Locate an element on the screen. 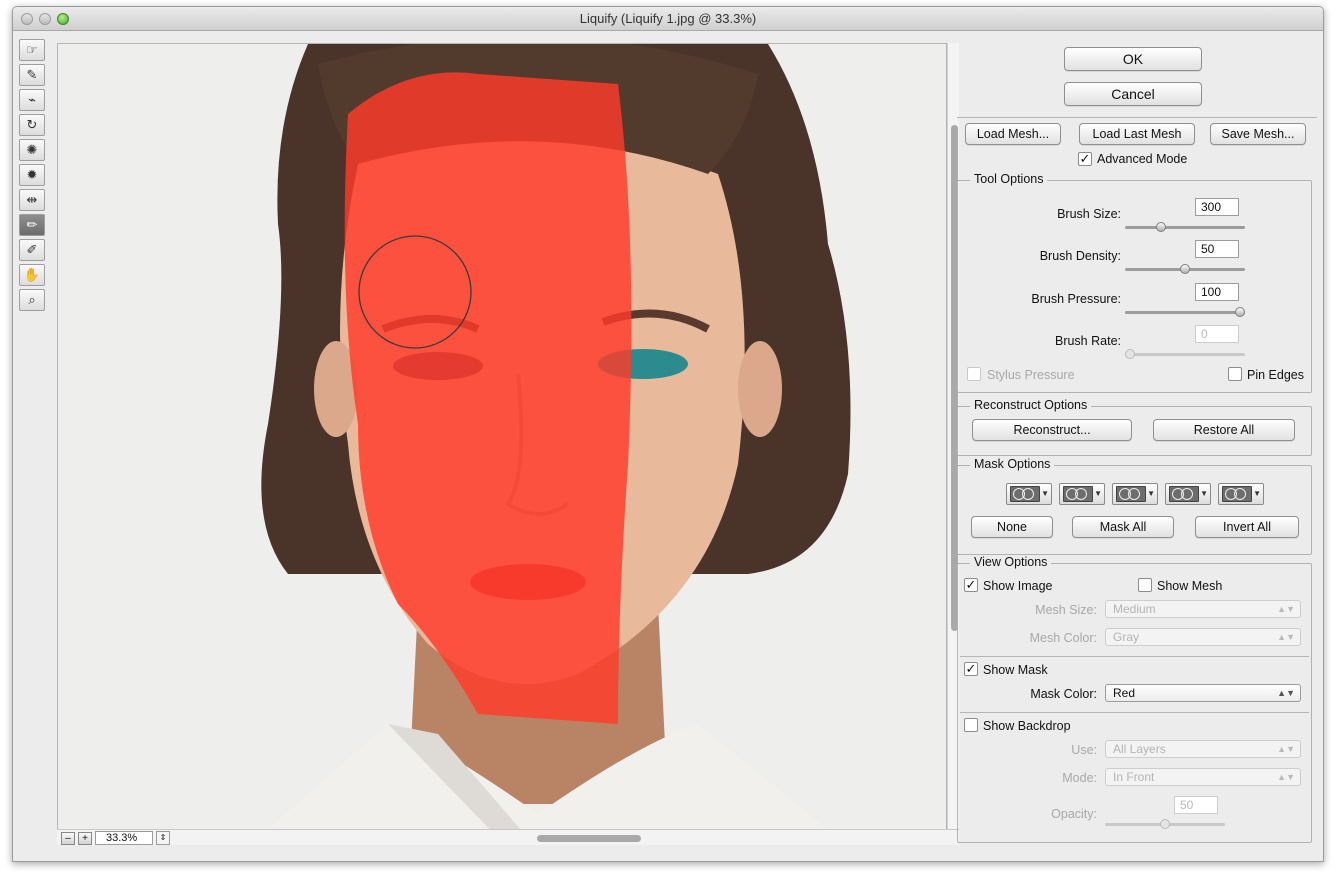 The image size is (1336, 874). smooth-icon: ⌁ is located at coordinates (32, 99).